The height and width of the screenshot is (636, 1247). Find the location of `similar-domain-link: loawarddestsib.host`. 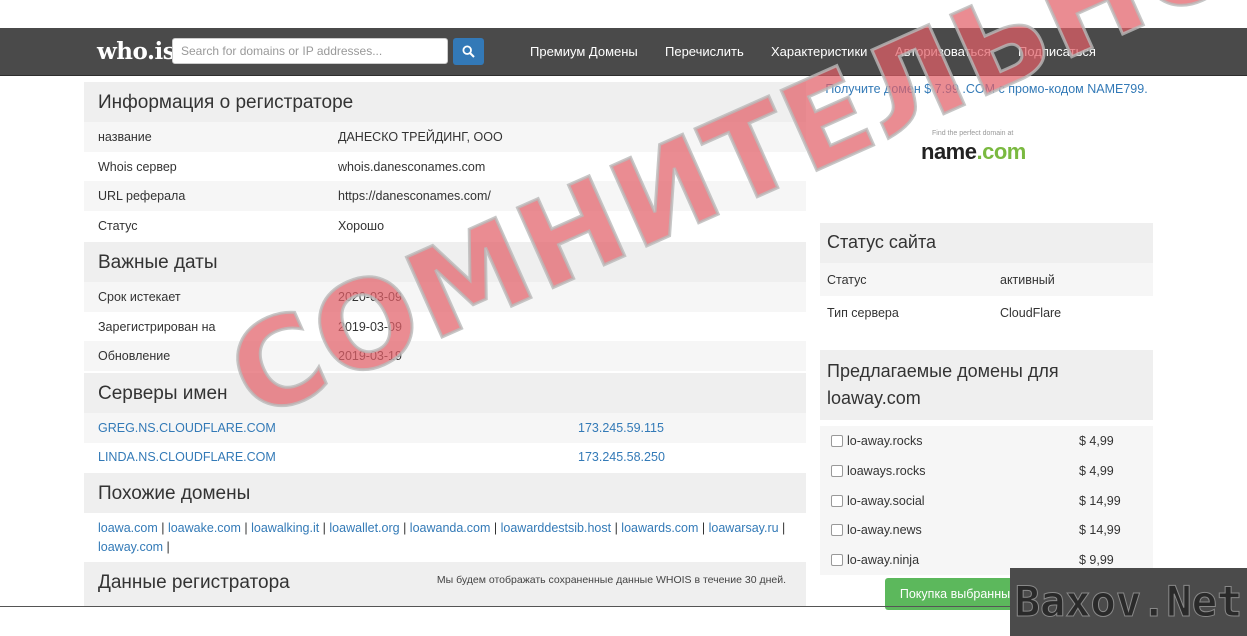

similar-domain-link: loawarddestsib.host is located at coordinates (556, 528).